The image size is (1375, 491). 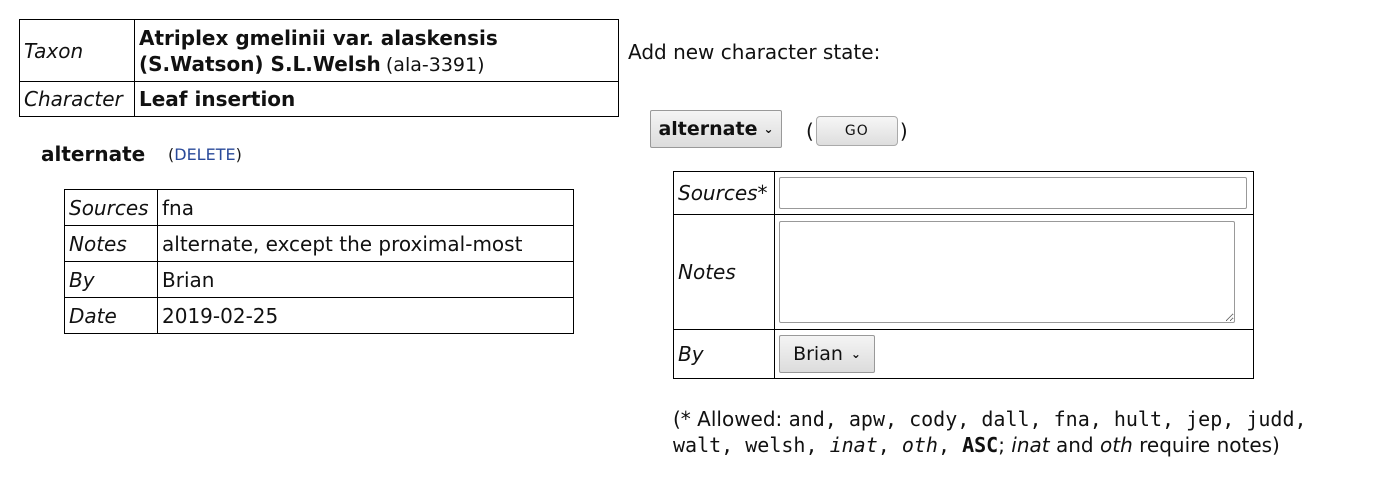 I want to click on notes-textarea, so click(x=1007, y=272).